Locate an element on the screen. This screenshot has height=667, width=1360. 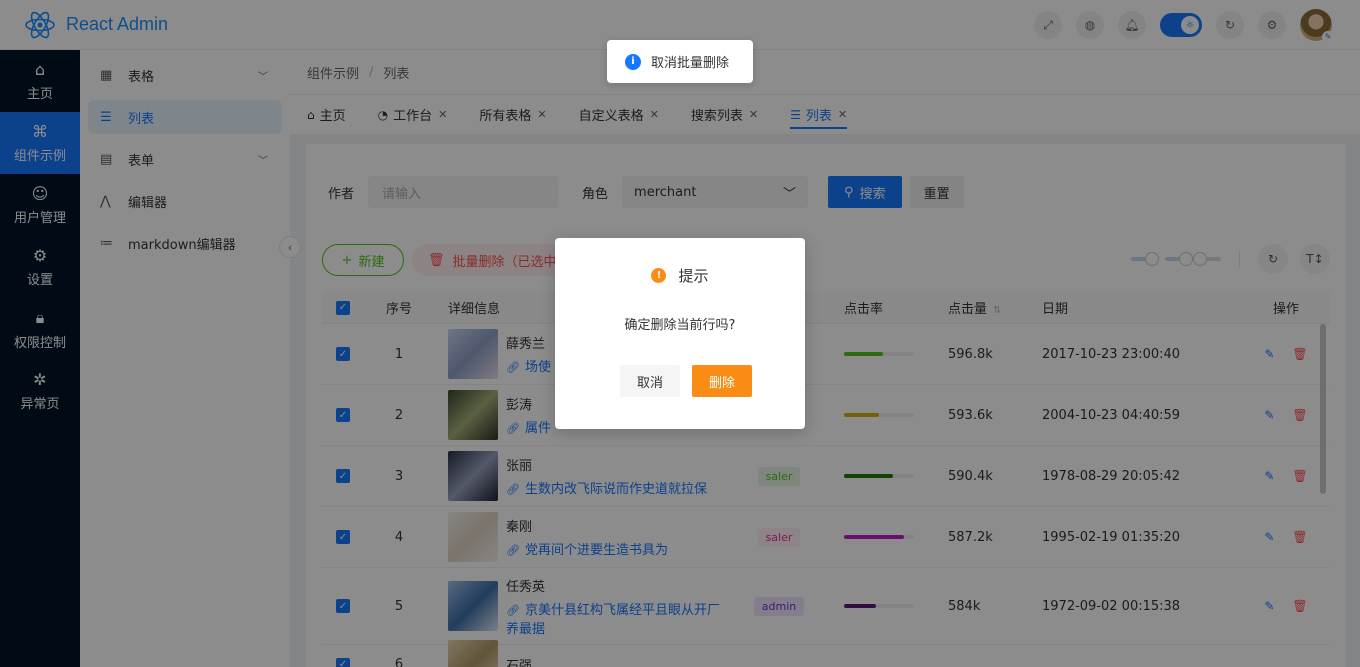
confirm-dialog: ! 提示 确定删除当前行吗? 取消 删除 is located at coordinates (680, 333).